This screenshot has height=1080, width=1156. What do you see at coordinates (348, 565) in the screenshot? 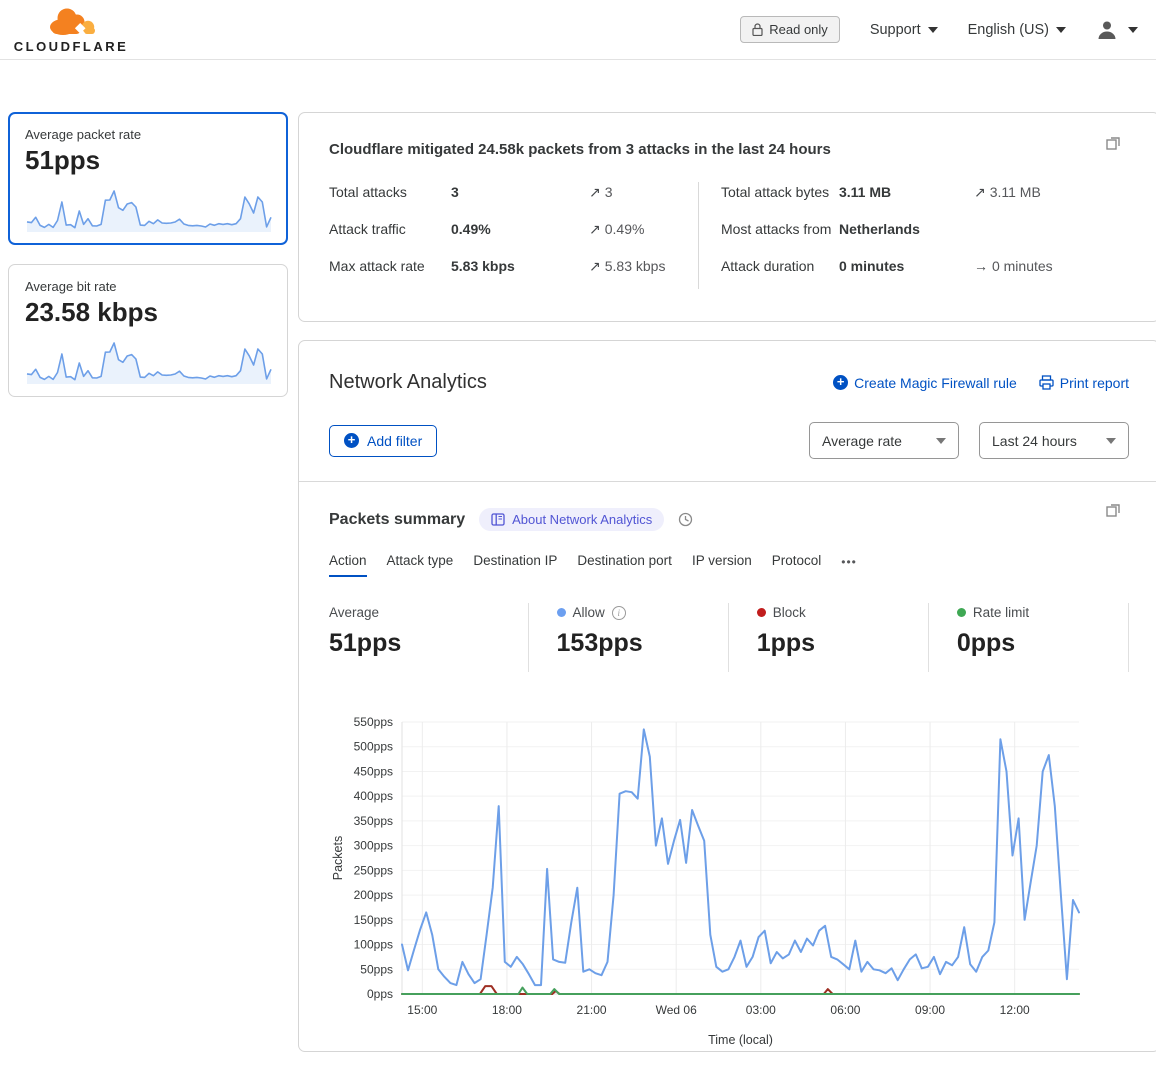
I see `tab-action: Action` at bounding box center [348, 565].